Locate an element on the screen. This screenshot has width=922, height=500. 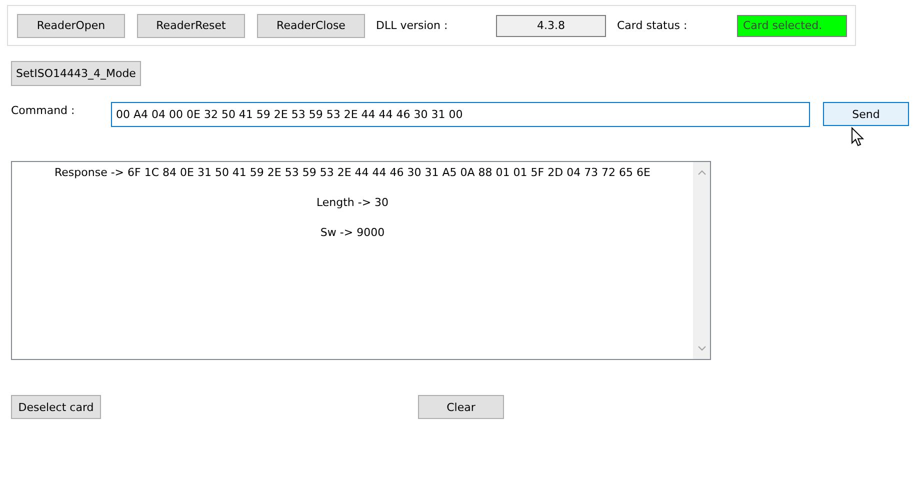
dll-version-label: DLL version : is located at coordinates (412, 25).